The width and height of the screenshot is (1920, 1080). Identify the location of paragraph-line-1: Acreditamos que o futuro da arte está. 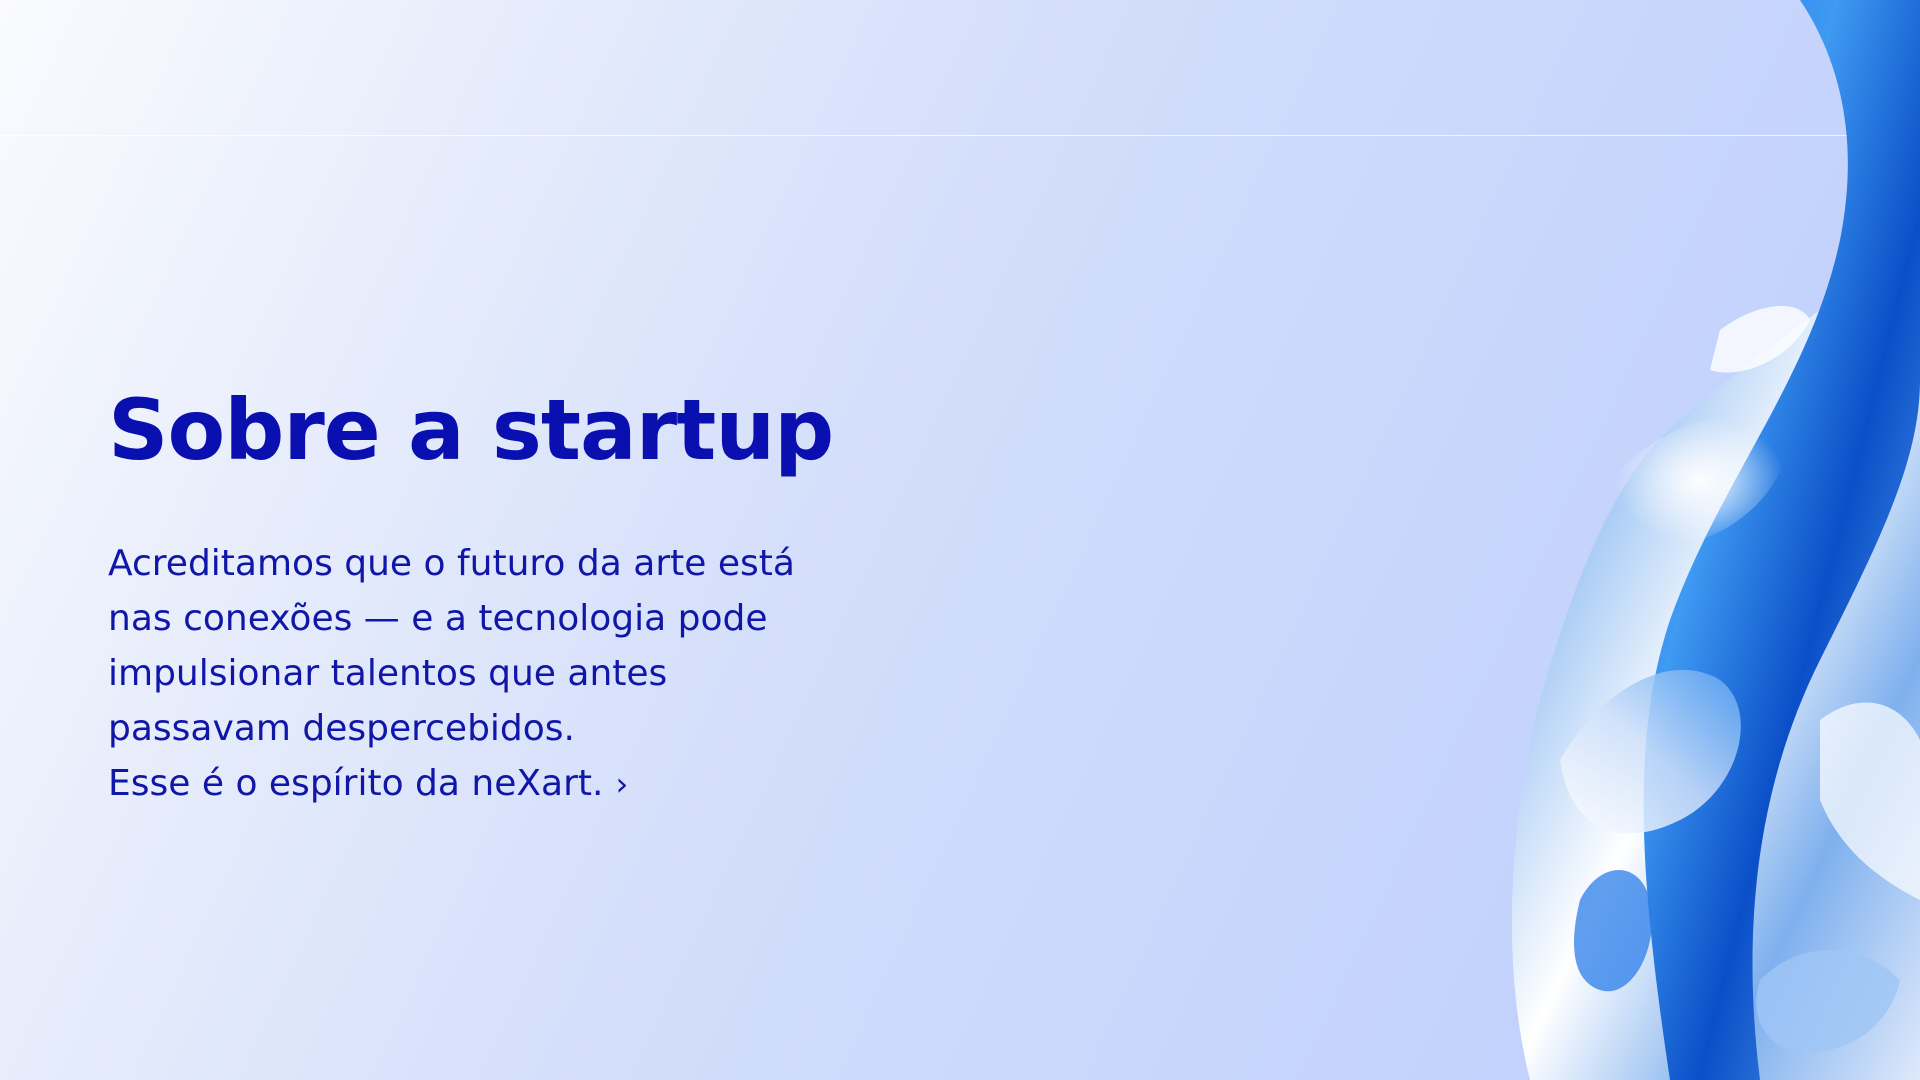
(451, 563).